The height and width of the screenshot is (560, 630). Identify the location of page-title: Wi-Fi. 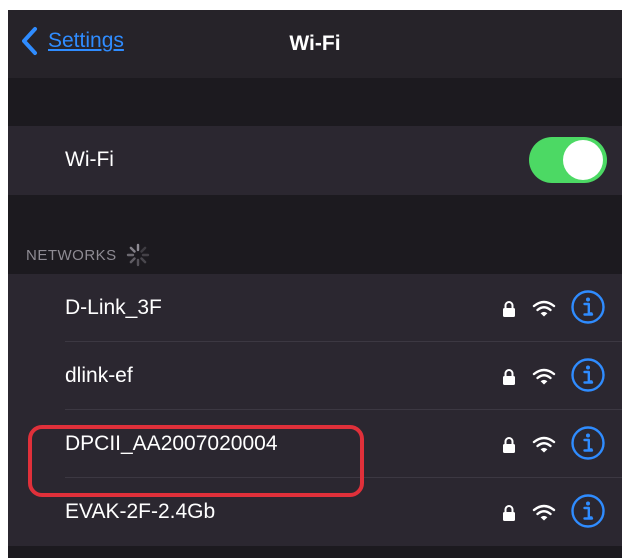
(315, 43).